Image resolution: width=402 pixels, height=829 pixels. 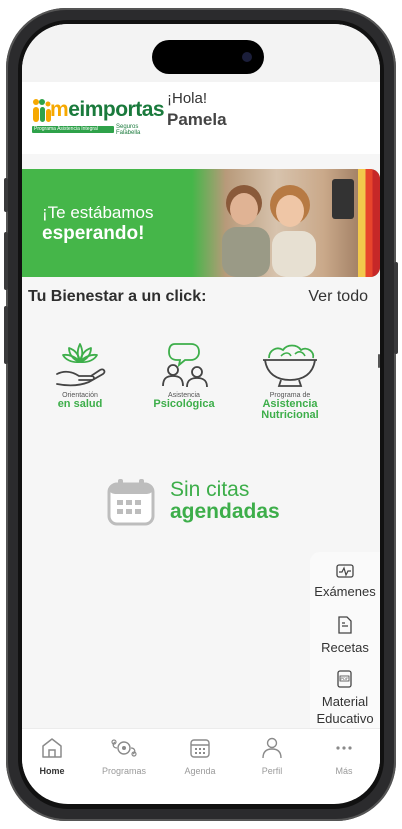 I want to click on tab-agenda: Agenda, so click(x=200, y=756).